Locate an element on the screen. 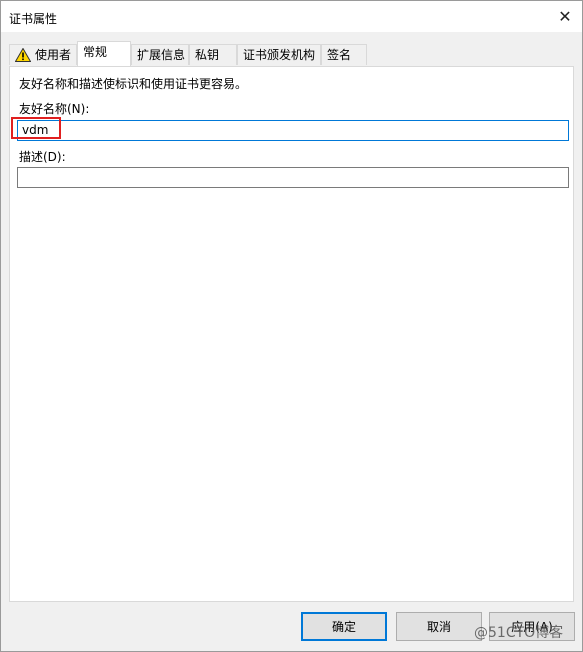  general-description-text: 友好名称和描述使标识和使用证书更容易。 is located at coordinates (133, 84).